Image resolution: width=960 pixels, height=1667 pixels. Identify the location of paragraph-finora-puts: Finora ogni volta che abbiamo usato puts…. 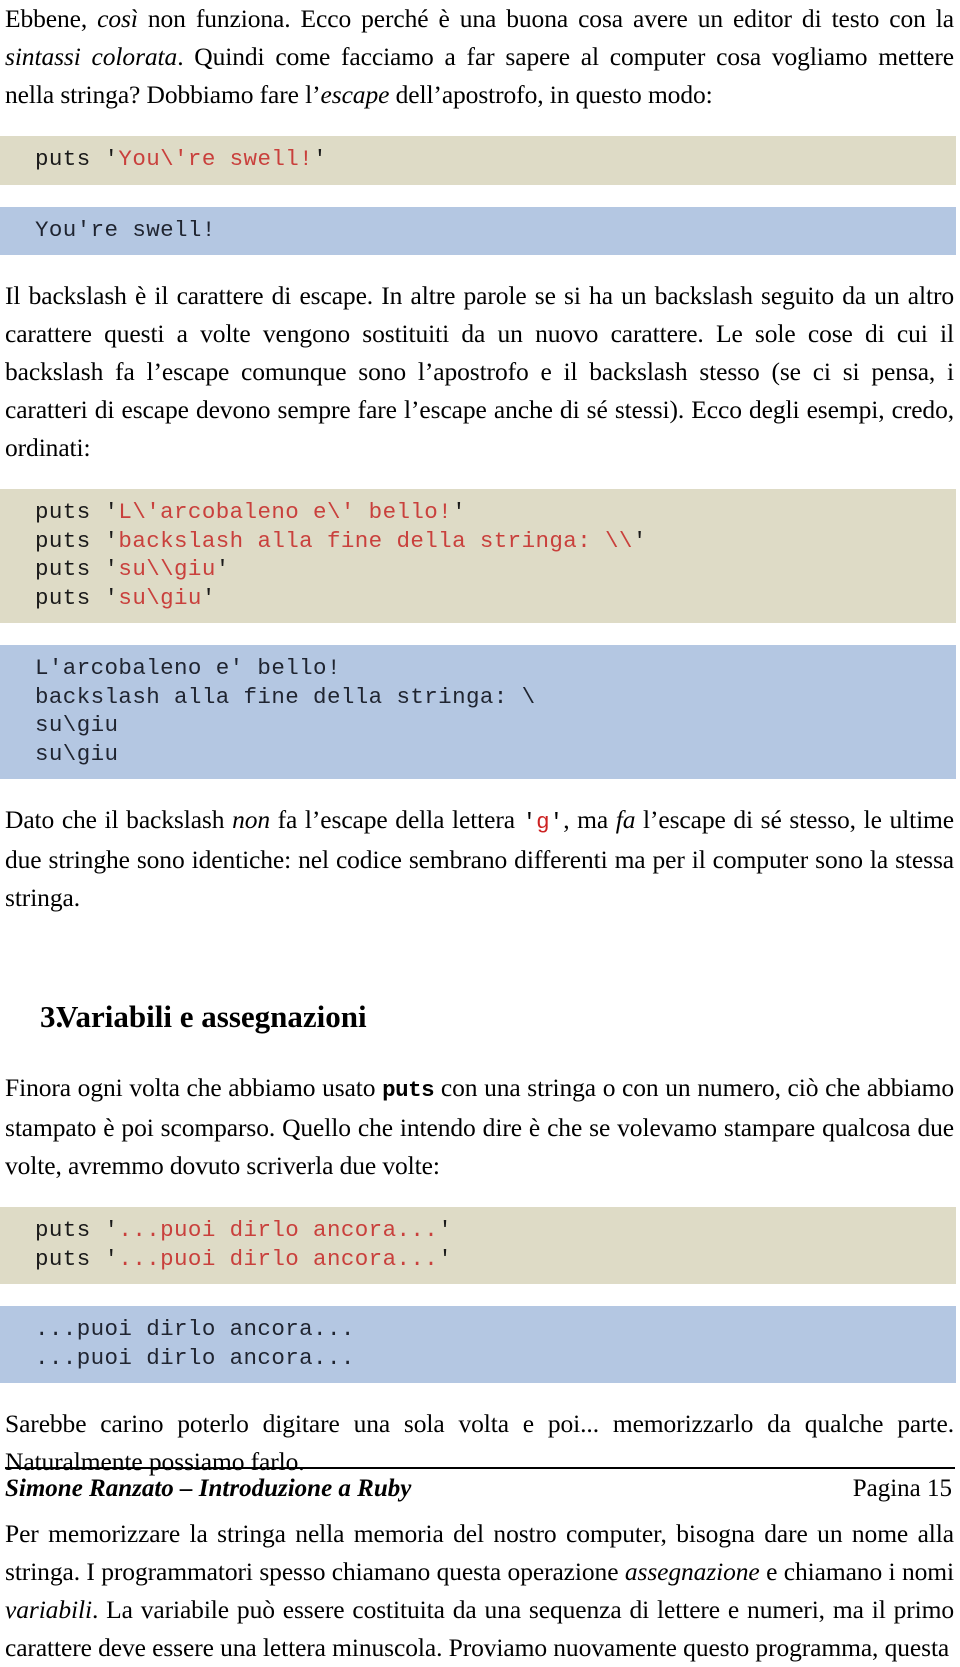
(480, 1127).